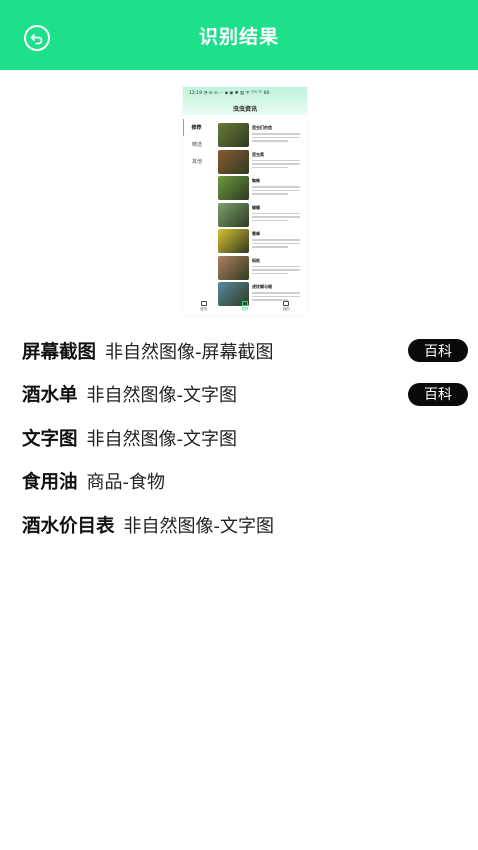 This screenshot has height=850, width=478. I want to click on back-arrow-glyph, so click(36, 39).